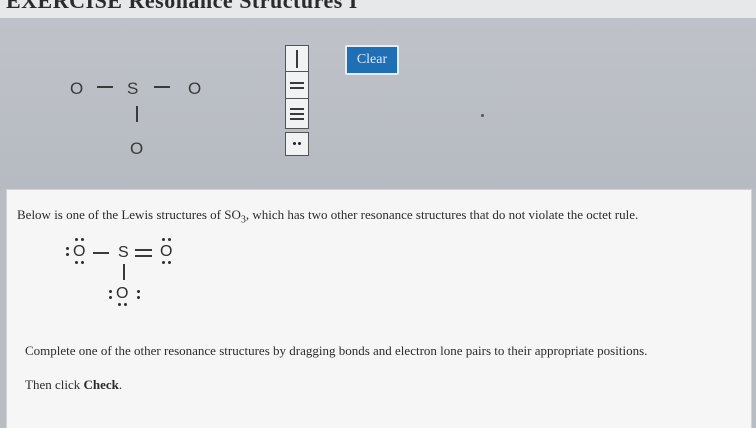 The width and height of the screenshot is (756, 428). What do you see at coordinates (136, 149) in the screenshot?
I see `atom-oxygen-bottom: O` at bounding box center [136, 149].